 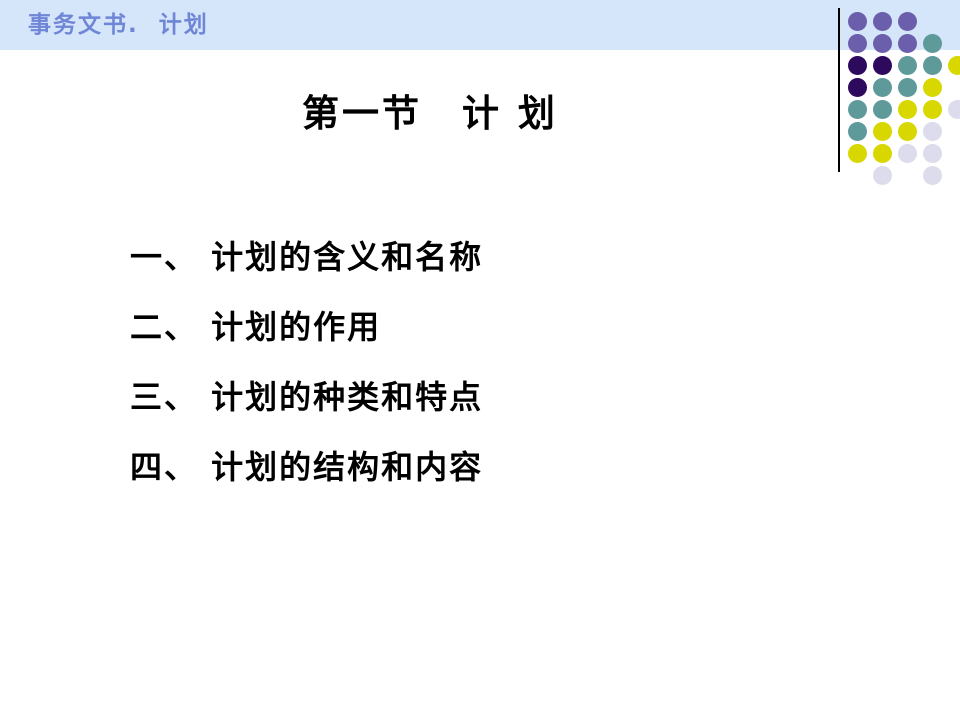 I want to click on list-item: 二、 计划的作用, so click(x=256, y=327).